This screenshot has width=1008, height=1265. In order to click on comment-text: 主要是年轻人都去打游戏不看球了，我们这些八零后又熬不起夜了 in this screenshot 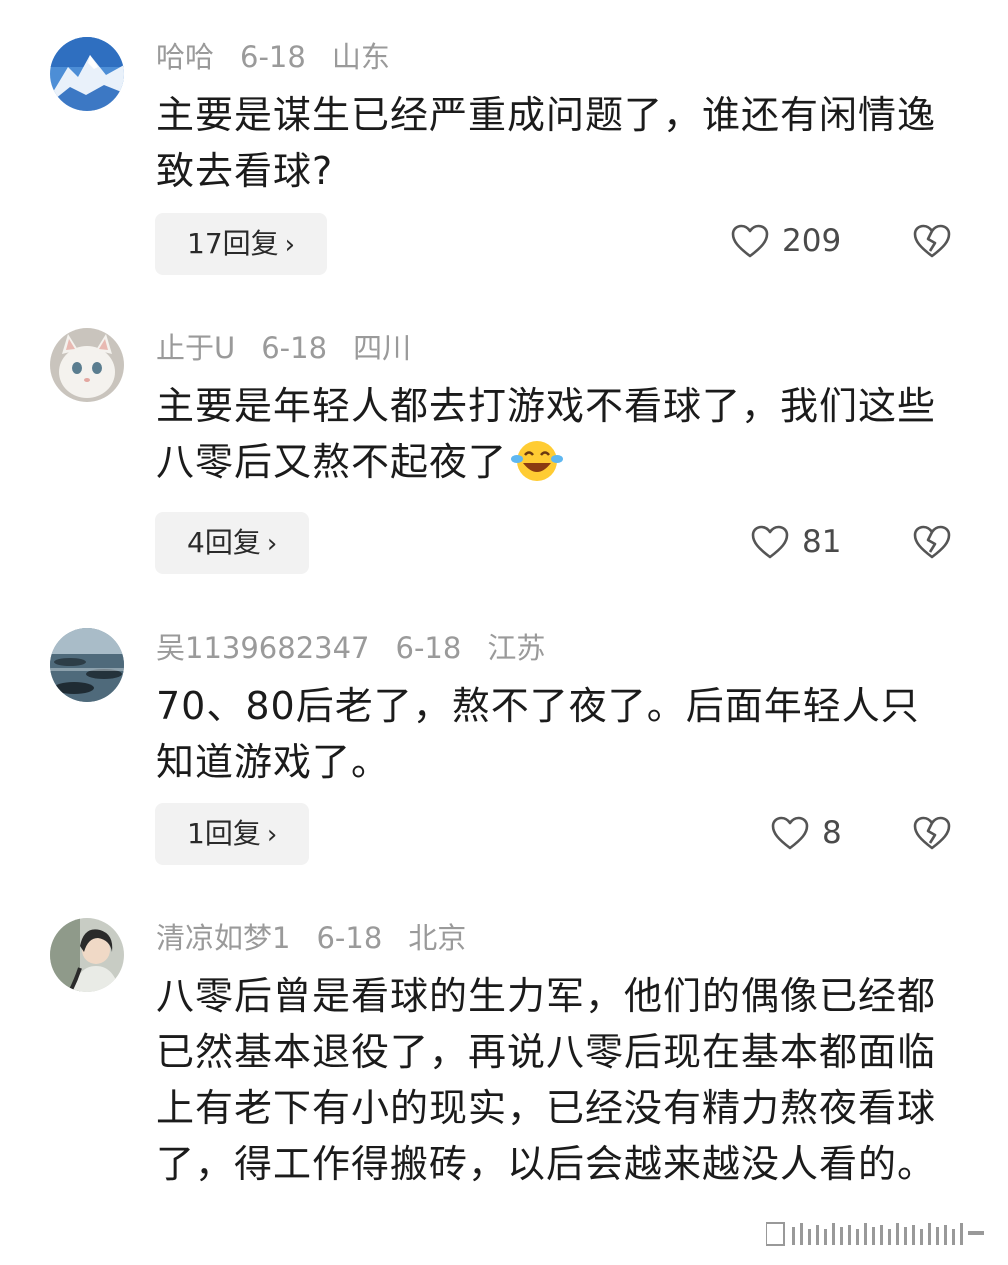, I will do `click(556, 434)`.